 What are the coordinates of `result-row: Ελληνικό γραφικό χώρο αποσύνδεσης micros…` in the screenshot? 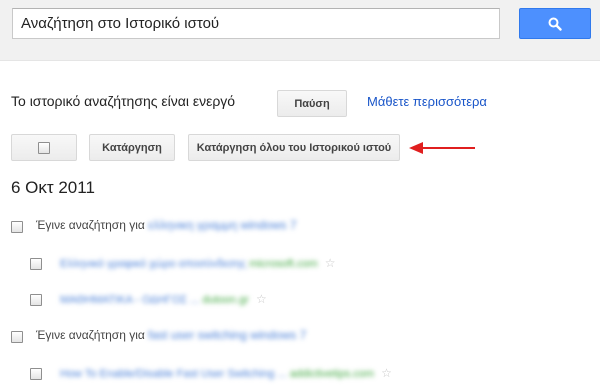 It's located at (300, 265).